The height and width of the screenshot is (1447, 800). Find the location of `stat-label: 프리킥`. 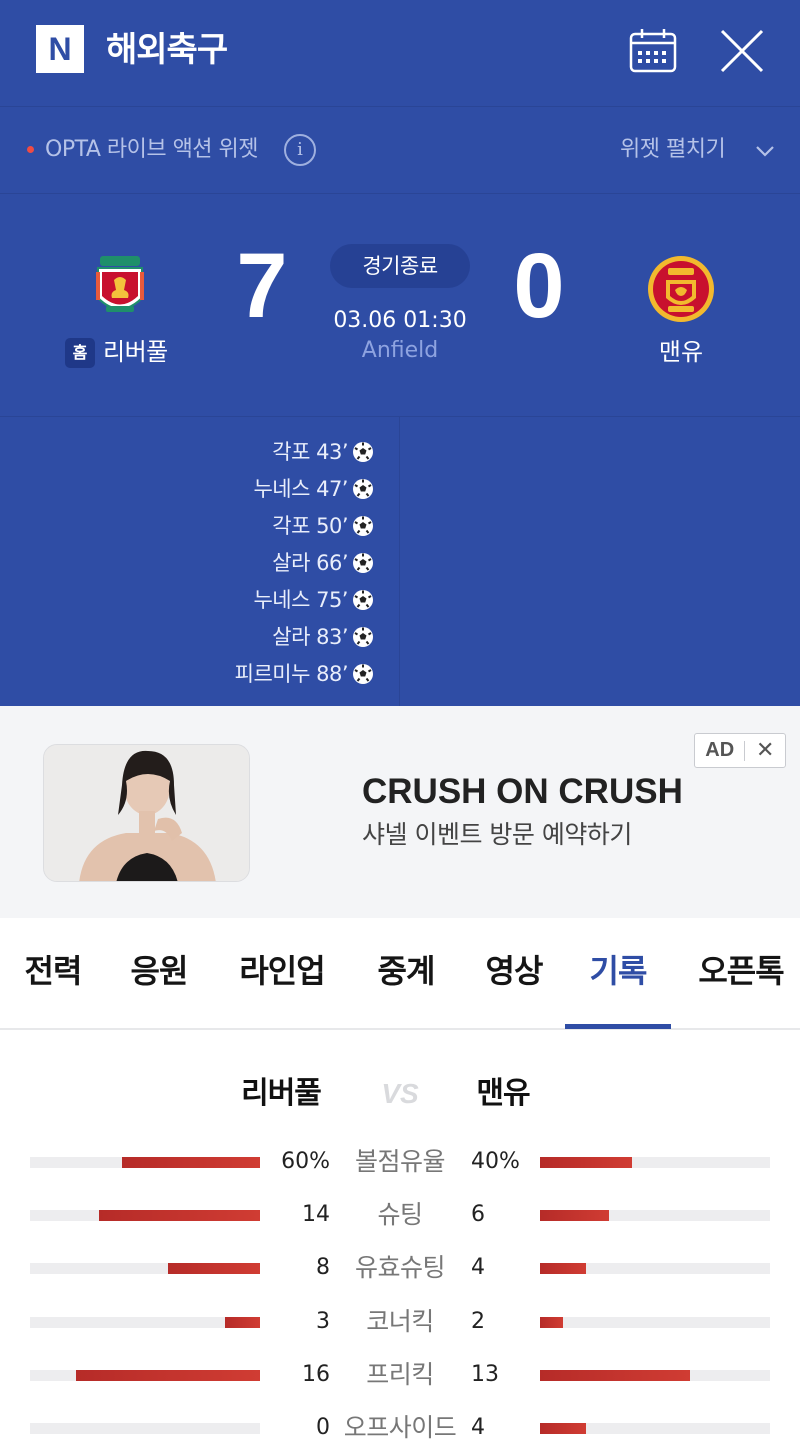

stat-label: 프리킥 is located at coordinates (400, 1374).